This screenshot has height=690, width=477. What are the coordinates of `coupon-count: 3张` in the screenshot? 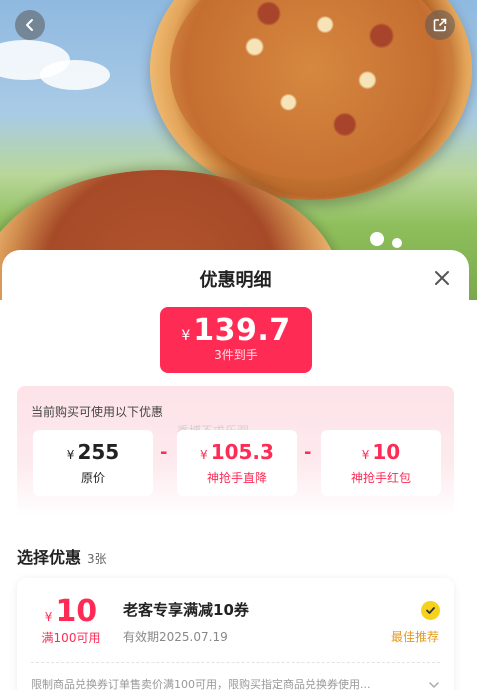 It's located at (97, 559).